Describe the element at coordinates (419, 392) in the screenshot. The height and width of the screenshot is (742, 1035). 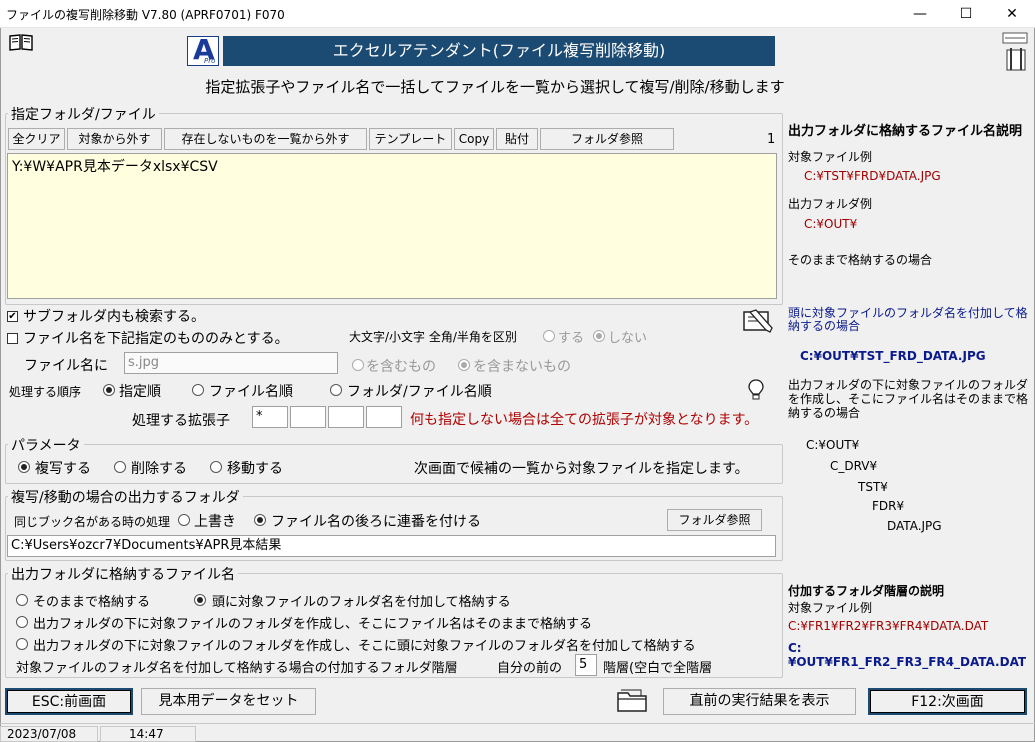
I see `order-folder-filename-label: フォルダ/ファイル名順` at that location.